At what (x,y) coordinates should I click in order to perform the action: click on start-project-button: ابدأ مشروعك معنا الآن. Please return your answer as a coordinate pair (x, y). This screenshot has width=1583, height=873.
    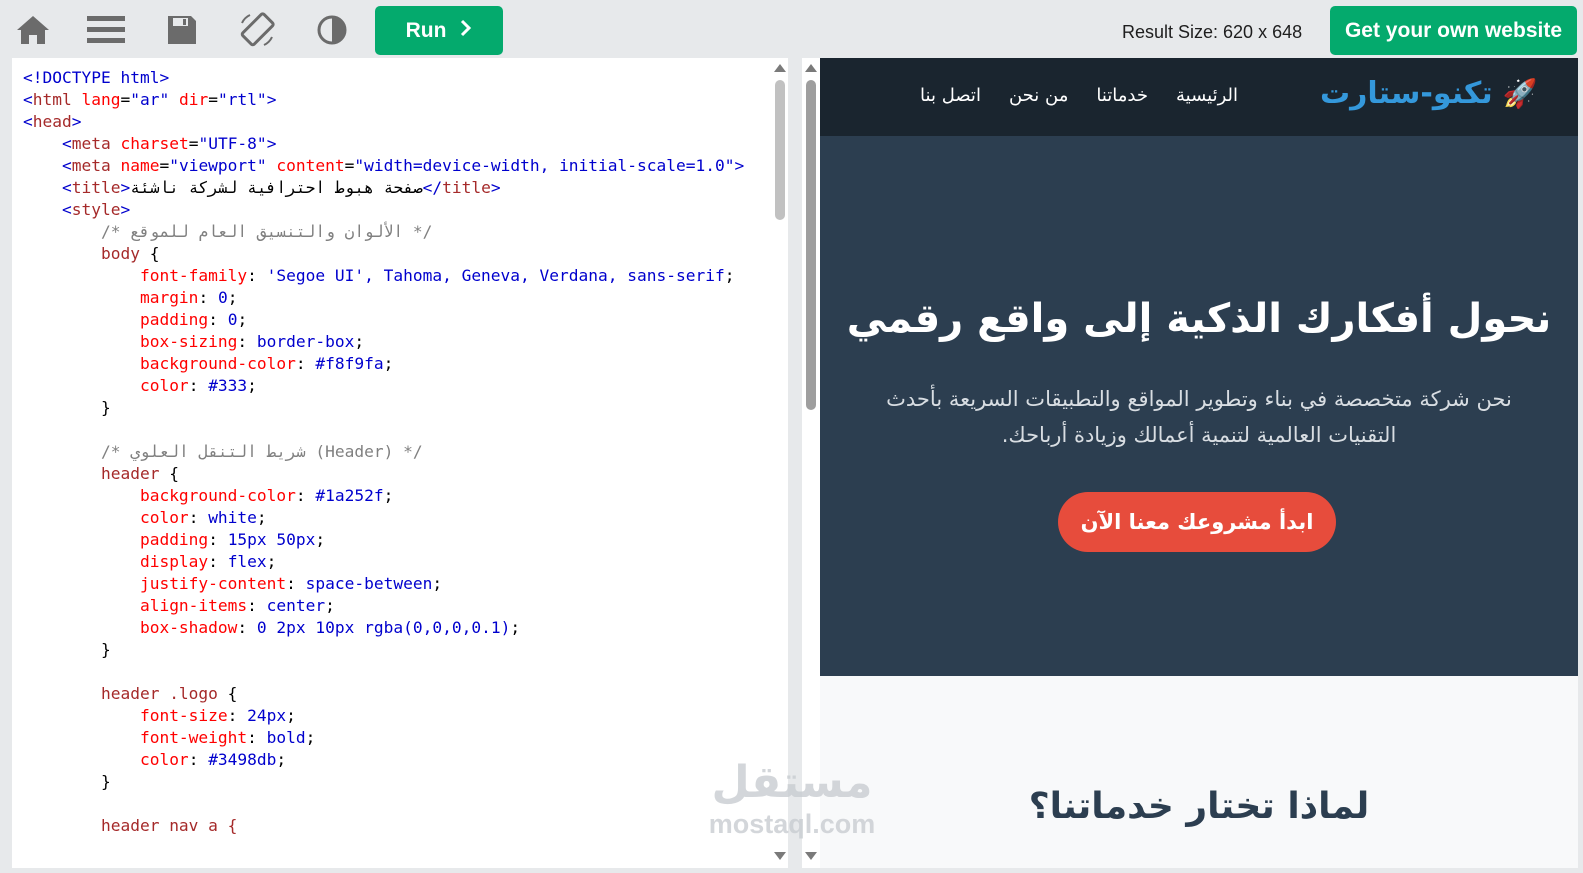
    Looking at the image, I should click on (1197, 522).